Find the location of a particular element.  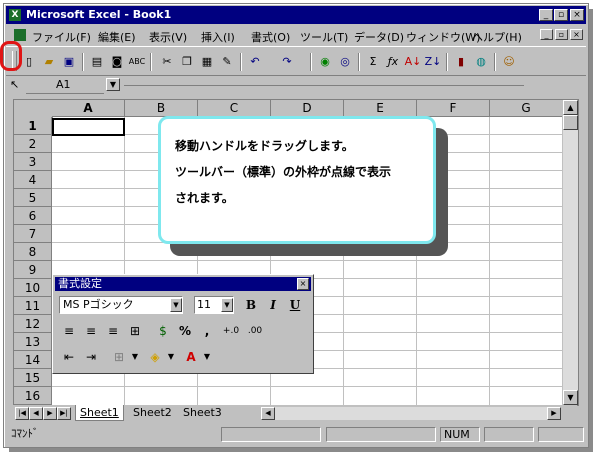

scroll-thumb is located at coordinates (570, 122).